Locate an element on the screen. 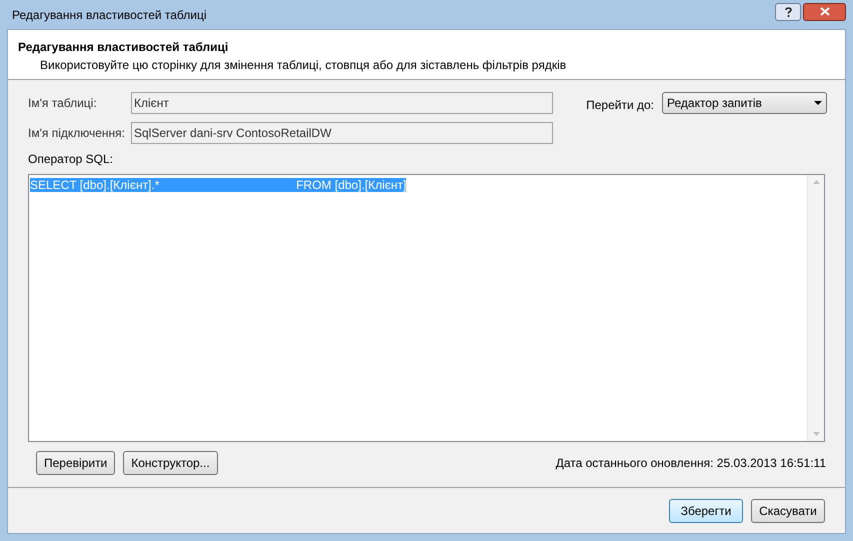 The image size is (853, 541). page-description: Використовуйте цю сторінку для змінення таблиці, стовпця або для зіставлень фільтрів рядків is located at coordinates (303, 65).